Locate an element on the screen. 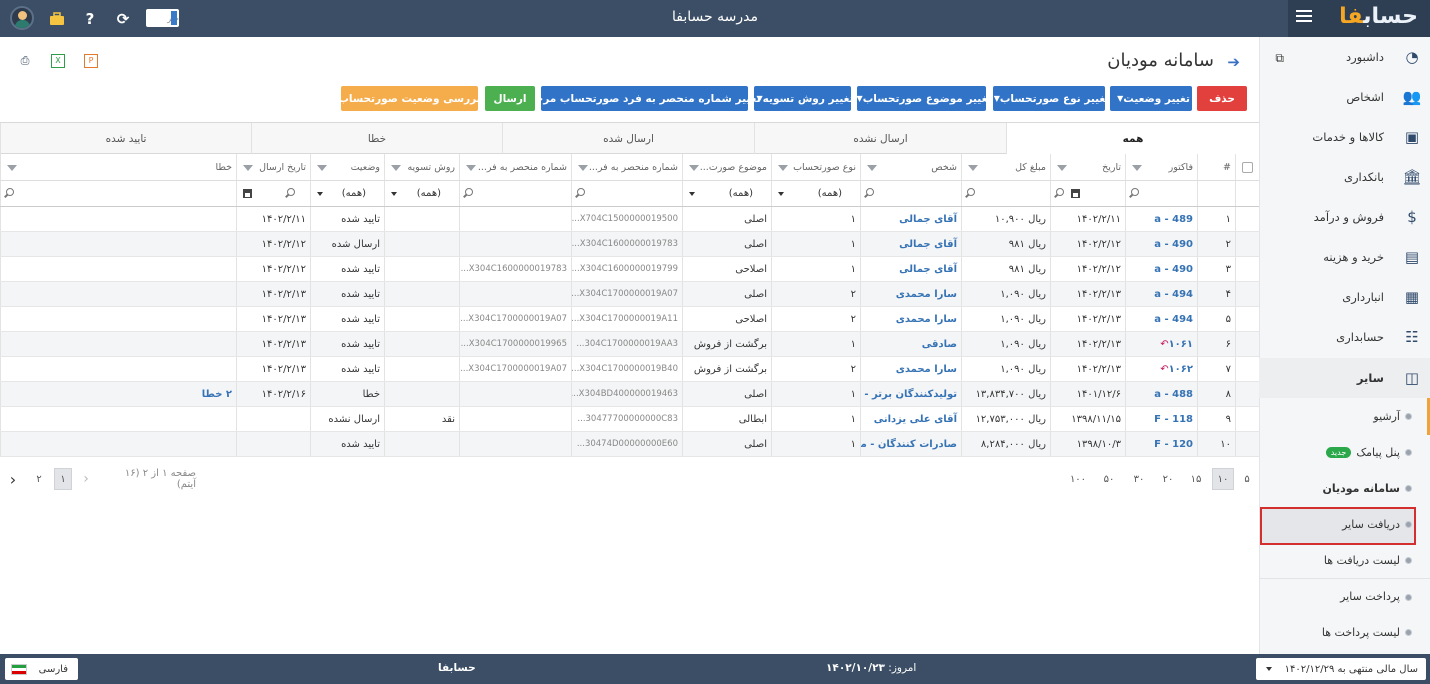  sidebar-item-dashboard: ◔ داشبورد is located at coordinates (1344, 57).